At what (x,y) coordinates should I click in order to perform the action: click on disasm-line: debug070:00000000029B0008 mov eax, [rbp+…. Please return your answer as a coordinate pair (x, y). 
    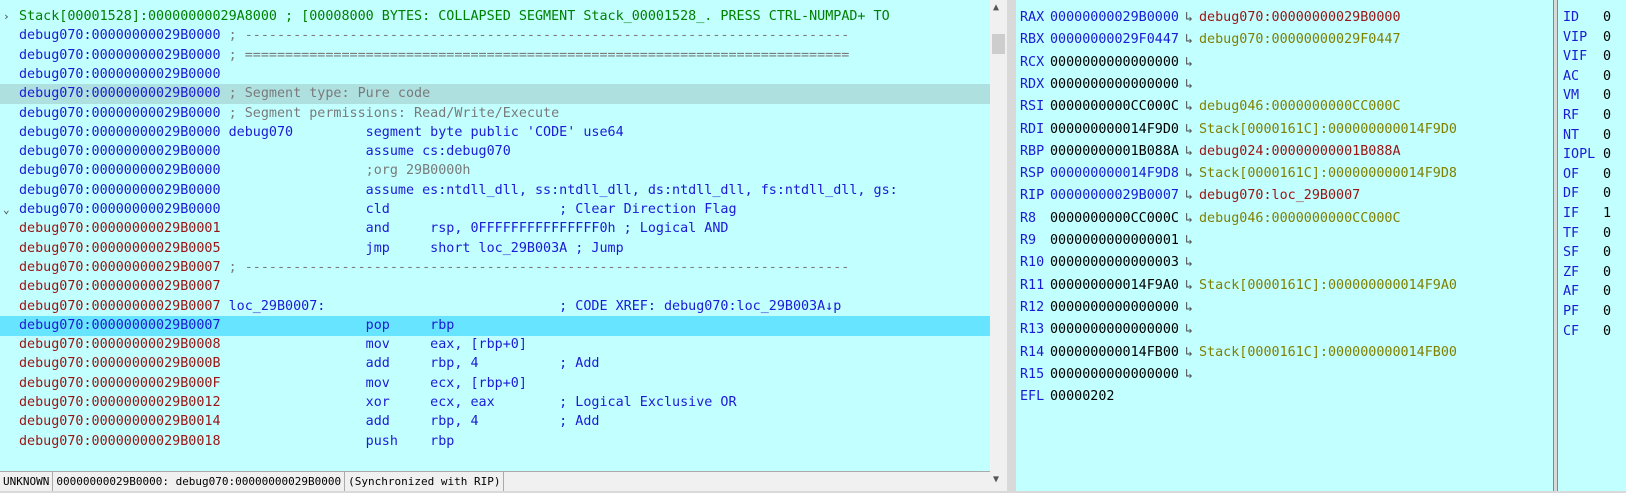
    Looking at the image, I should click on (497, 345).